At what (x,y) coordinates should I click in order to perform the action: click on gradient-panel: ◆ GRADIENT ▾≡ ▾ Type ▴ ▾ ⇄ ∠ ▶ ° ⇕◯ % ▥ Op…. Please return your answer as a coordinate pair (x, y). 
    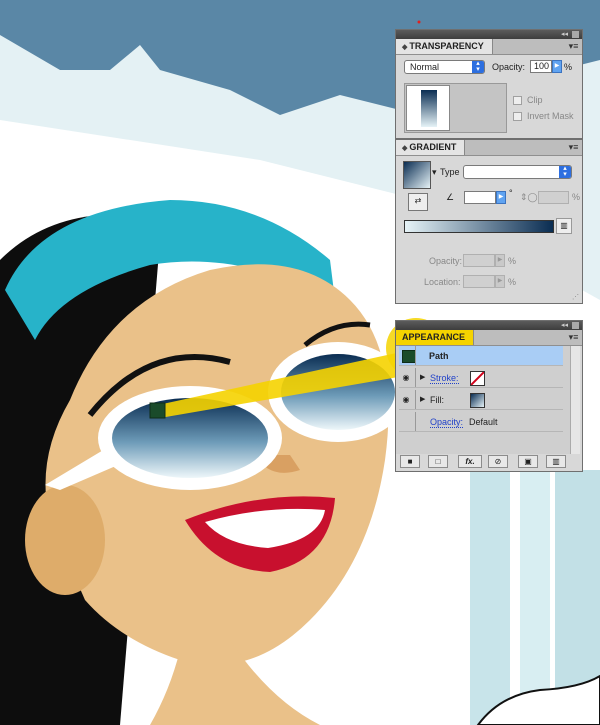
    Looking at the image, I should click on (489, 221).